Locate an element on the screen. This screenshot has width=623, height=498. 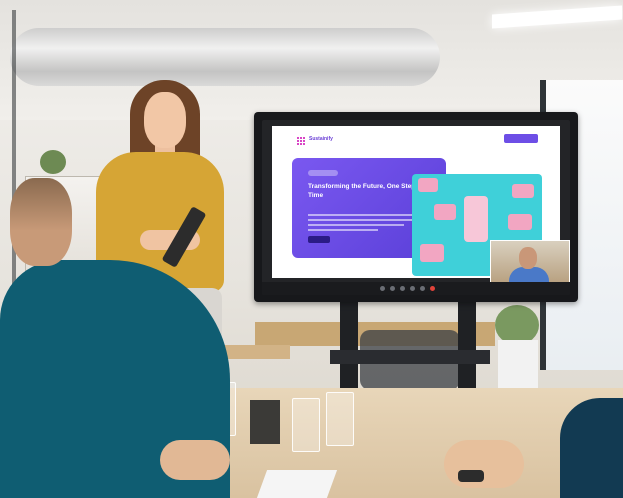
pen-holder is located at coordinates (265, 422).